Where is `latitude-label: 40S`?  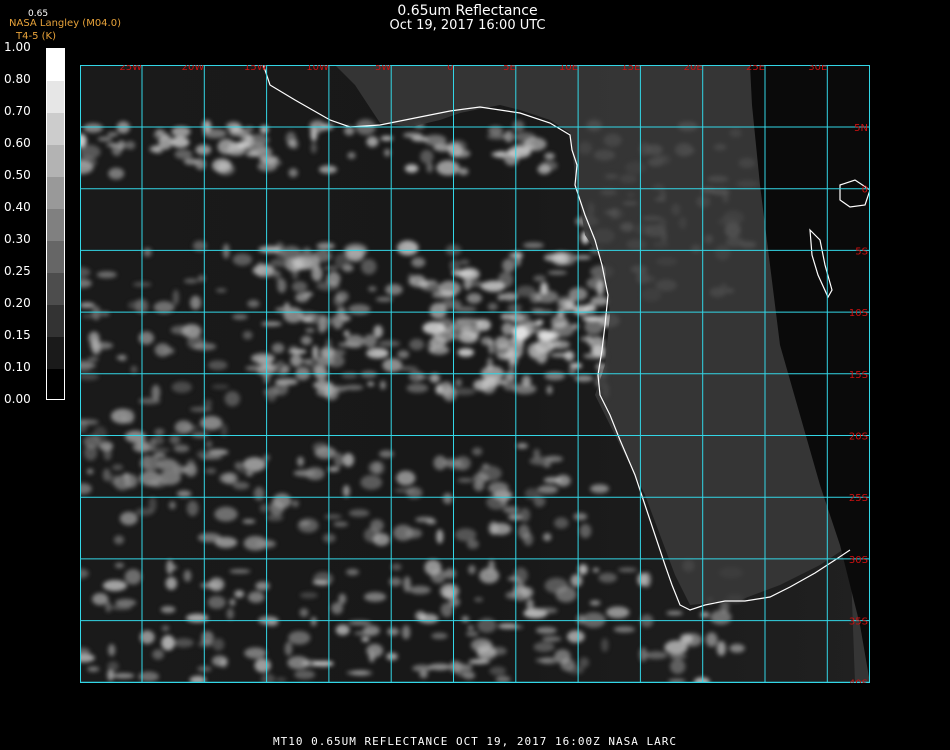
latitude-label: 40S is located at coordinates (858, 680).